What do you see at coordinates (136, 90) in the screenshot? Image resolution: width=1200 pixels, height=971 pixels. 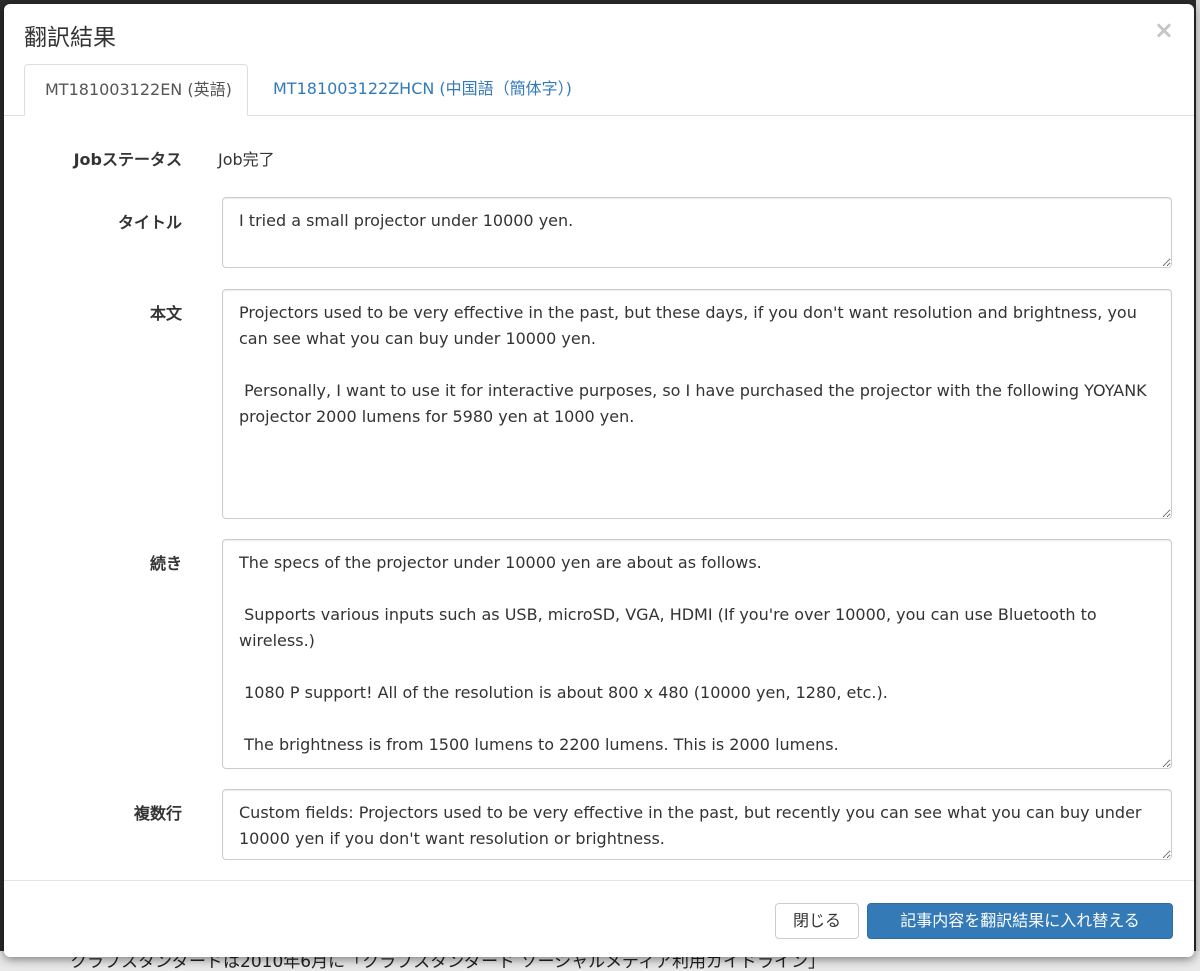 I see `tab-english: MT181003122EN (英語)` at bounding box center [136, 90].